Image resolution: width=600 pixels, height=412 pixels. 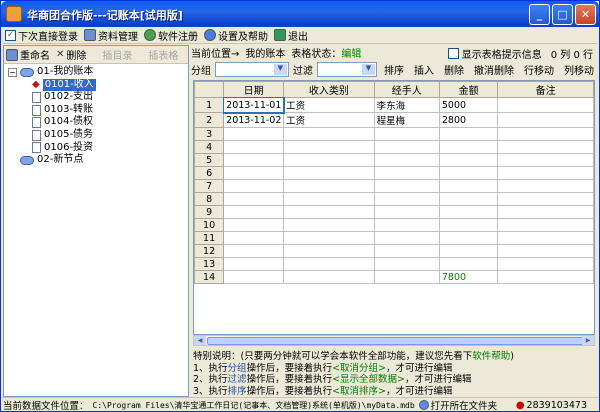 What do you see at coordinates (98, 135) in the screenshot?
I see `tree-leaf: 0105-债务` at bounding box center [98, 135].